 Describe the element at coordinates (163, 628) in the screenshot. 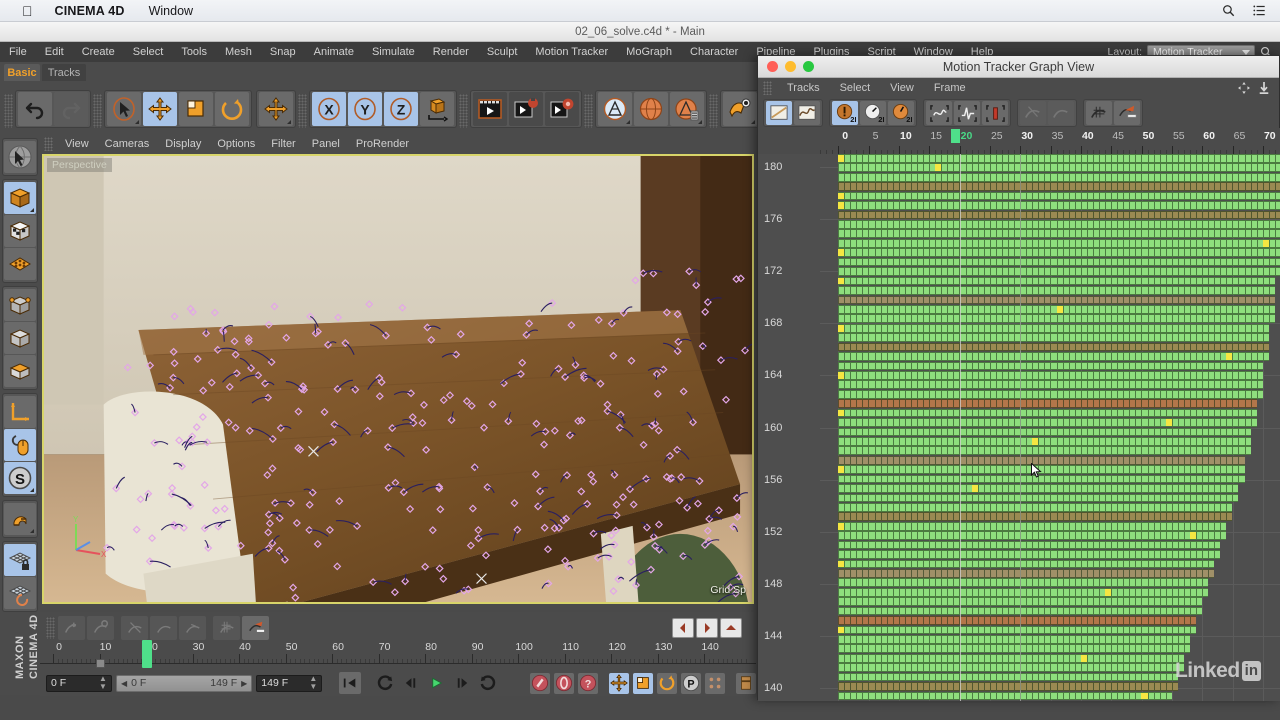

I see `key-scale-icon` at that location.